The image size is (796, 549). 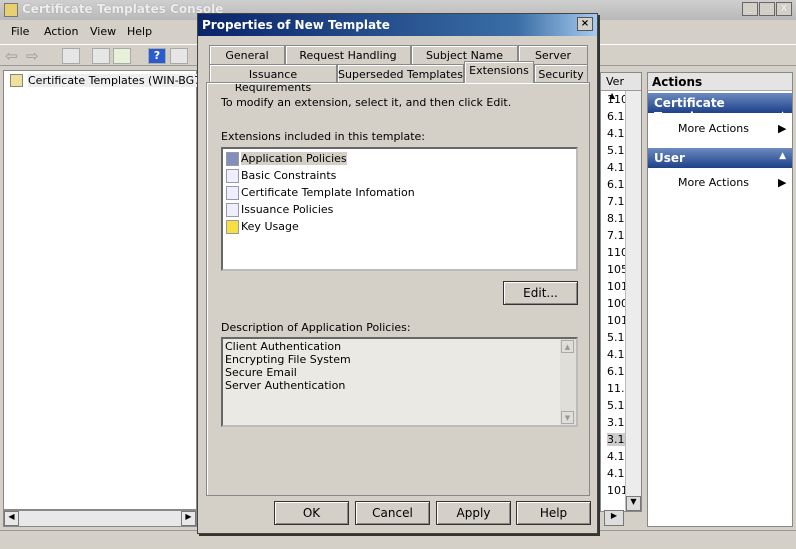 What do you see at coordinates (20, 31) in the screenshot?
I see `menu-file: File` at bounding box center [20, 31].